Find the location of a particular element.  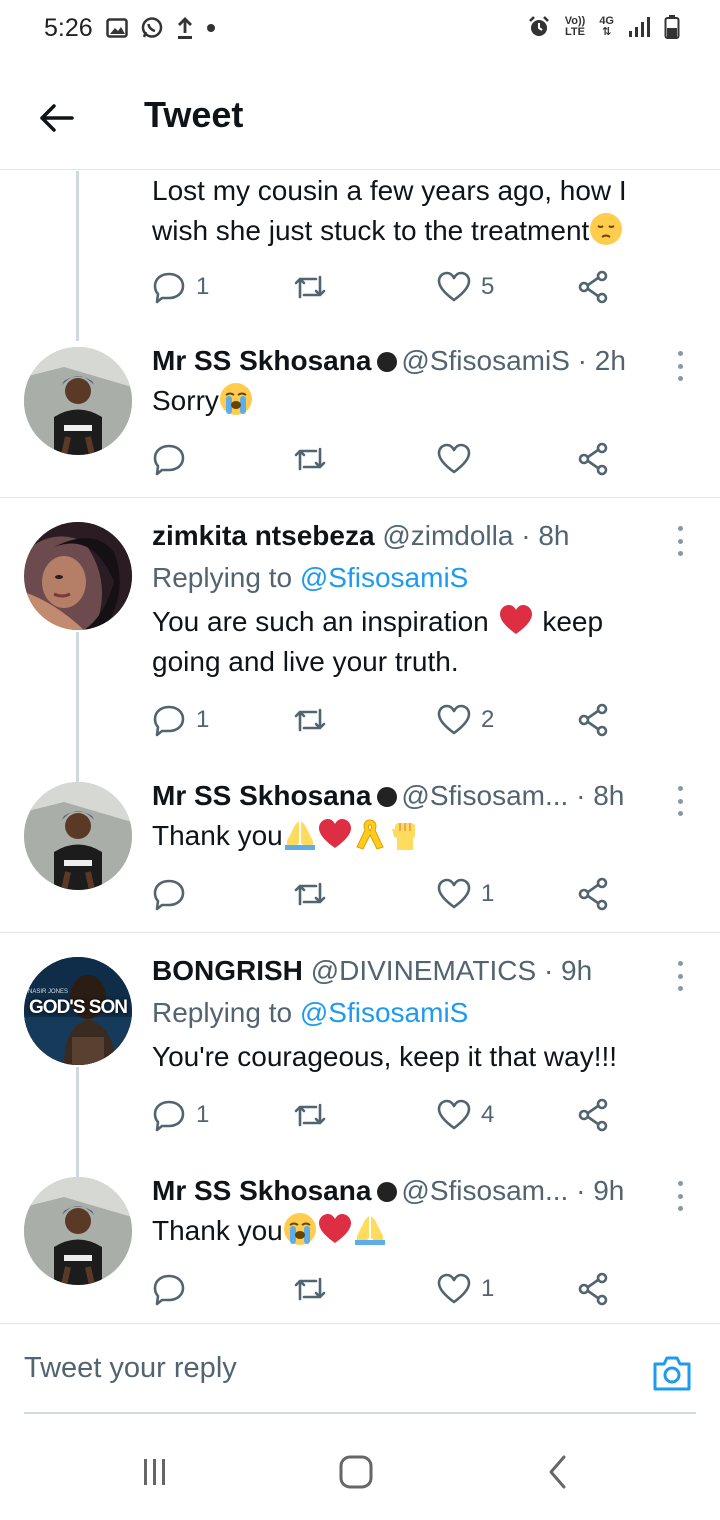

reply-composer: Tweet your reply is located at coordinates (360, 1369).